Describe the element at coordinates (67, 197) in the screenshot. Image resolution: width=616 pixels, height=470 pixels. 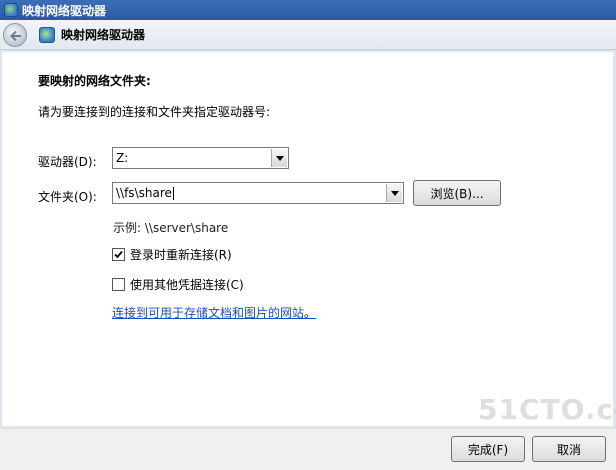
I see `folder-label: 文件夹(O):` at that location.